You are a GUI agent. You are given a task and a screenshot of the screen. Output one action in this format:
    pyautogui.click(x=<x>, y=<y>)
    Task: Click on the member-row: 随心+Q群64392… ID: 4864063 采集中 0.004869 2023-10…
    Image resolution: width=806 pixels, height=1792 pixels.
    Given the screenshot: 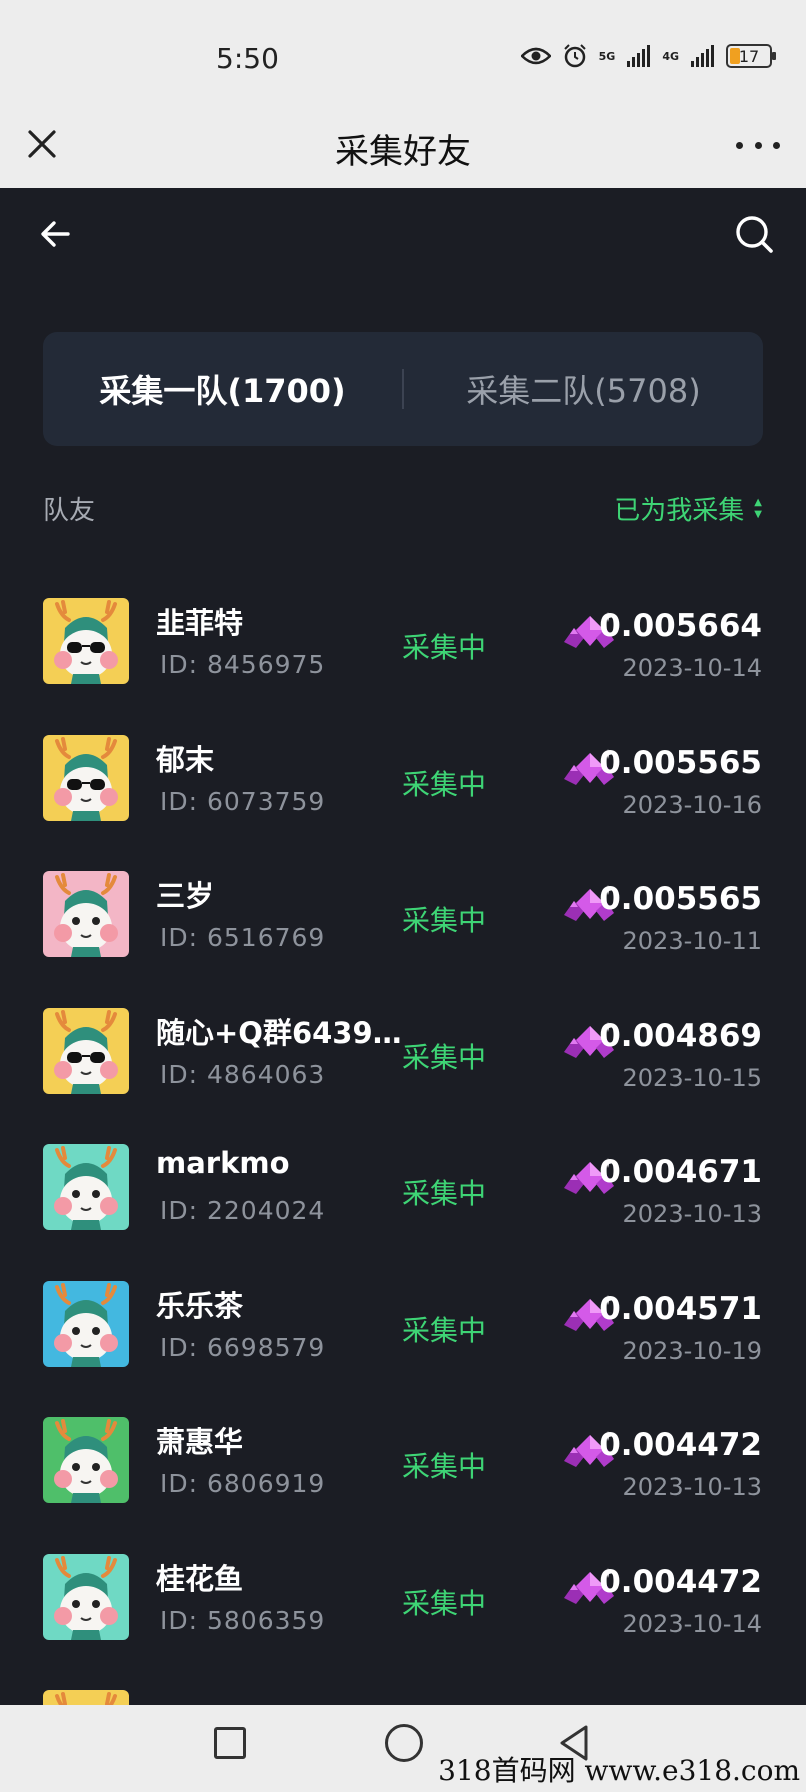 What is the action you would take?
    pyautogui.click(x=403, y=1076)
    